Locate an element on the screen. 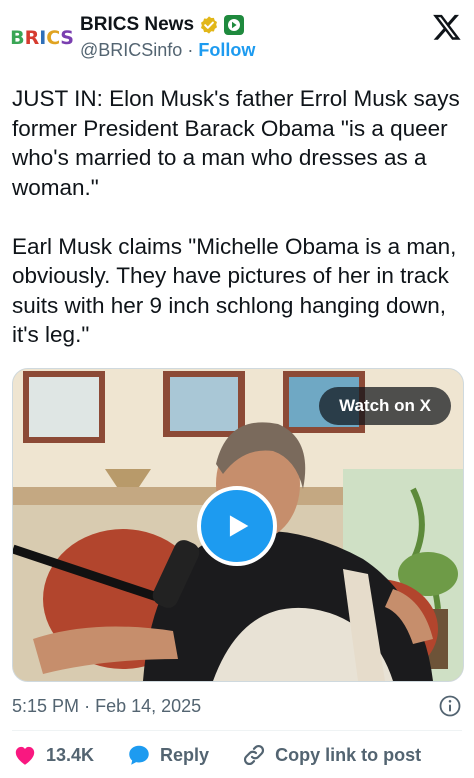 The image size is (474, 778). avatar-letter: R is located at coordinates (32, 38).